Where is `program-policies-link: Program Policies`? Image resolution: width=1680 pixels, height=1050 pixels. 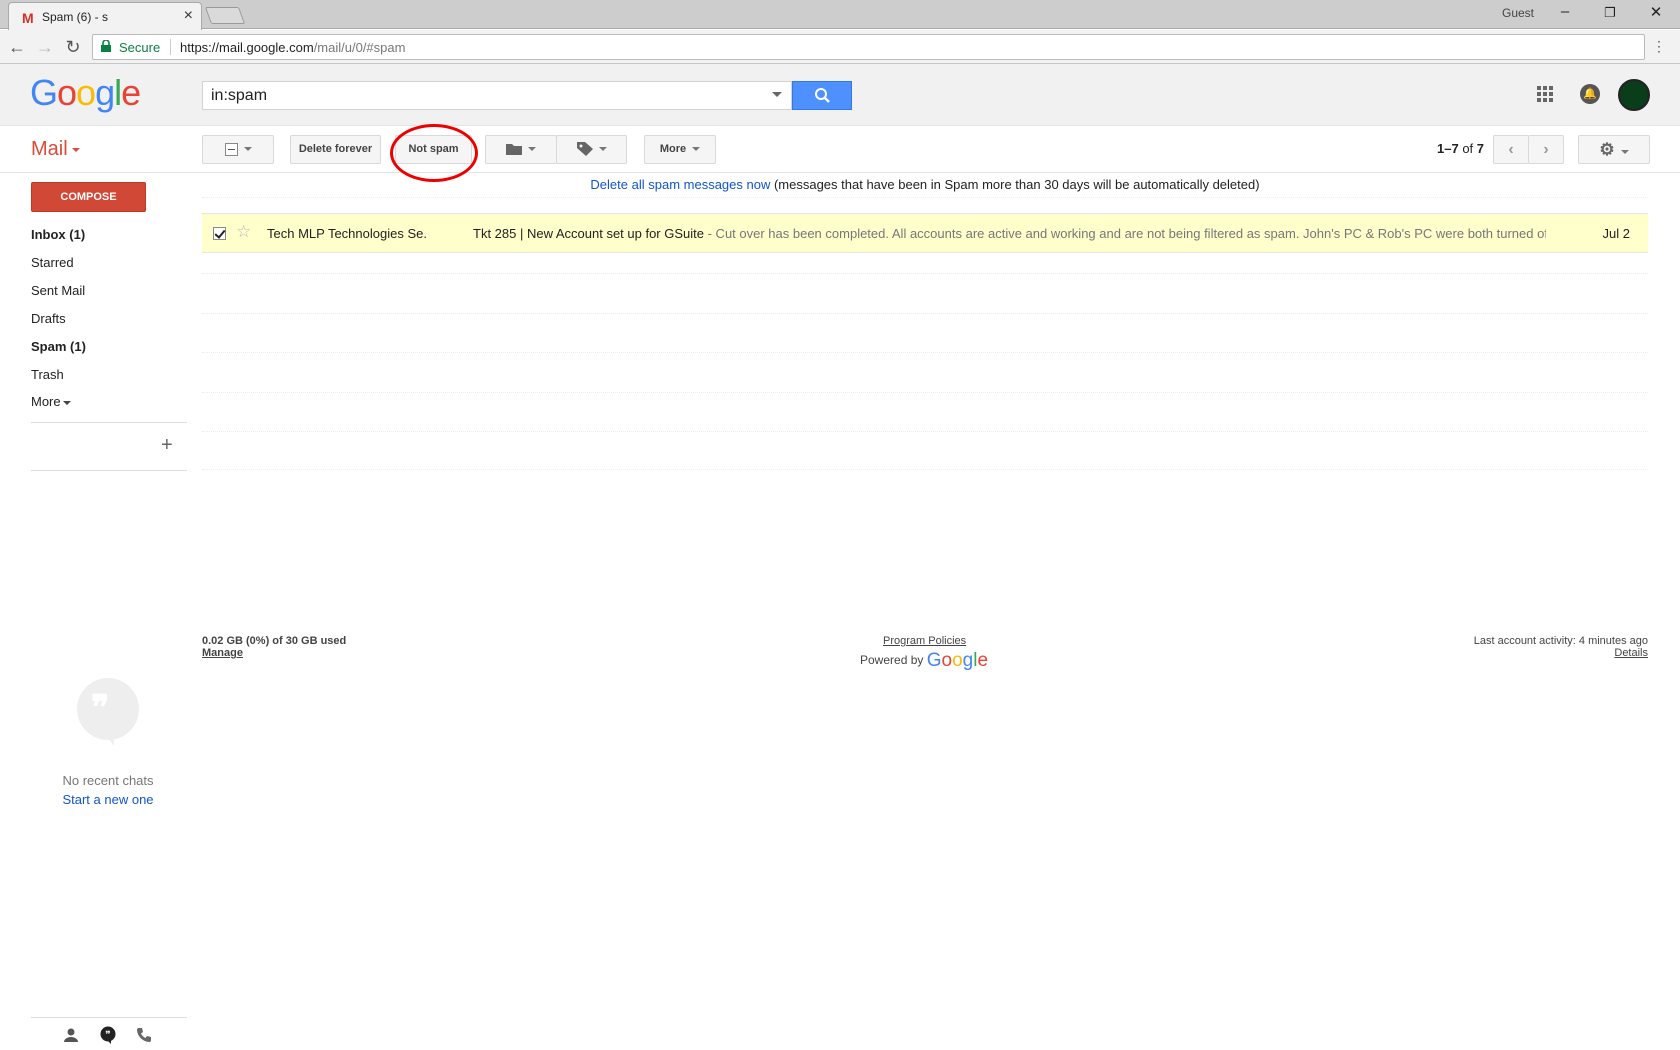
program-policies-link: Program Policies is located at coordinates (924, 641).